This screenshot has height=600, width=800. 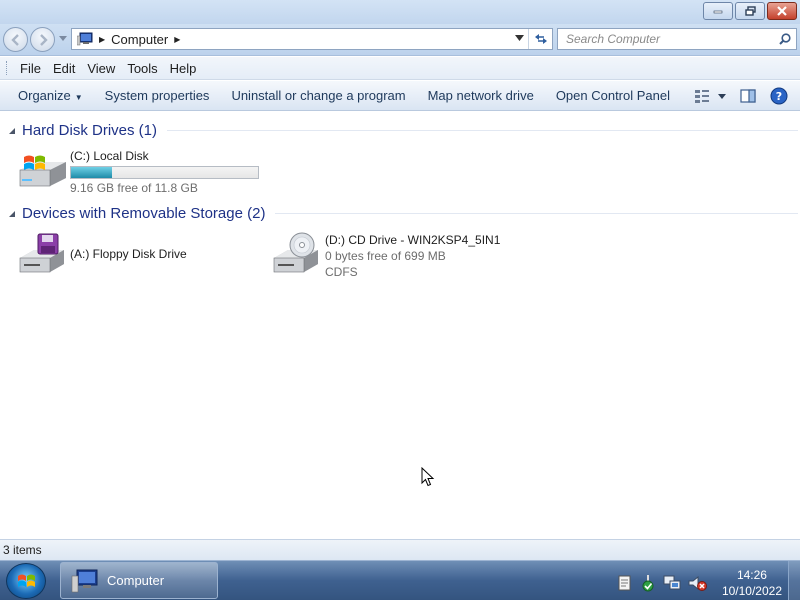 I want to click on group-title-hard-disks: Hard Disk Drives (1), so click(x=90, y=130).